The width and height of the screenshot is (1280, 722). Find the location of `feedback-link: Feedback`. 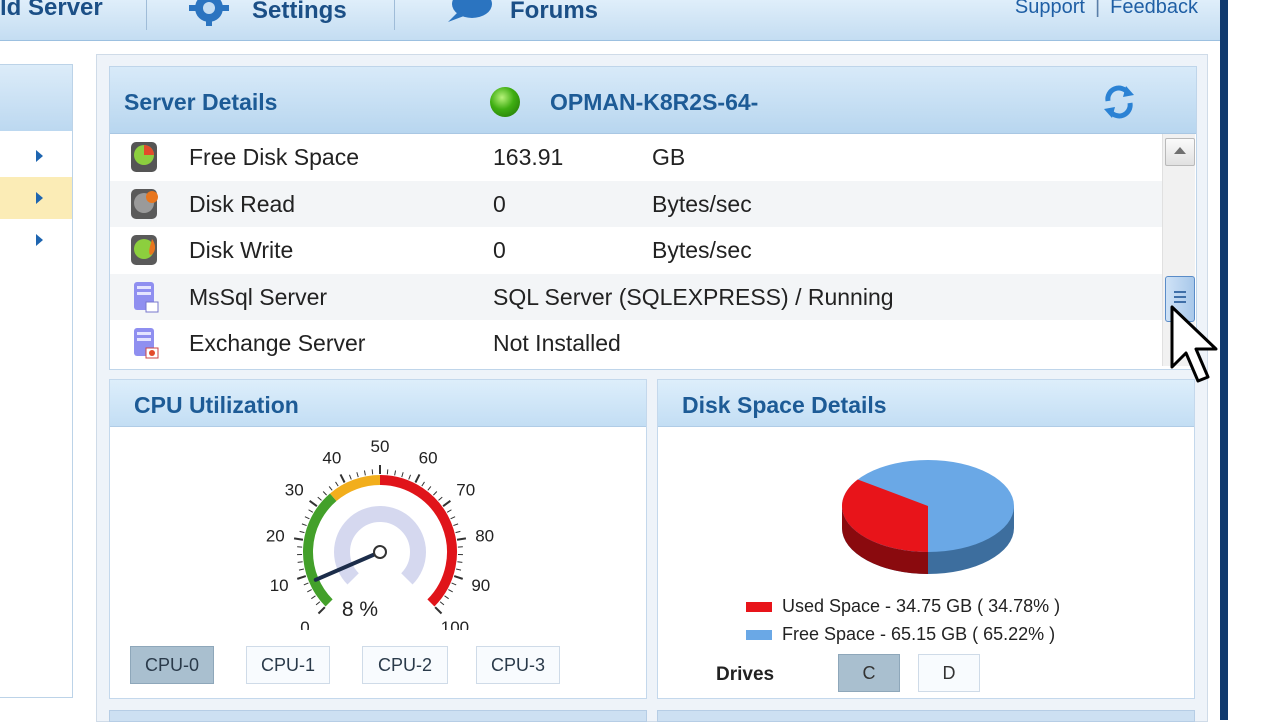

feedback-link: Feedback is located at coordinates (1154, 9).